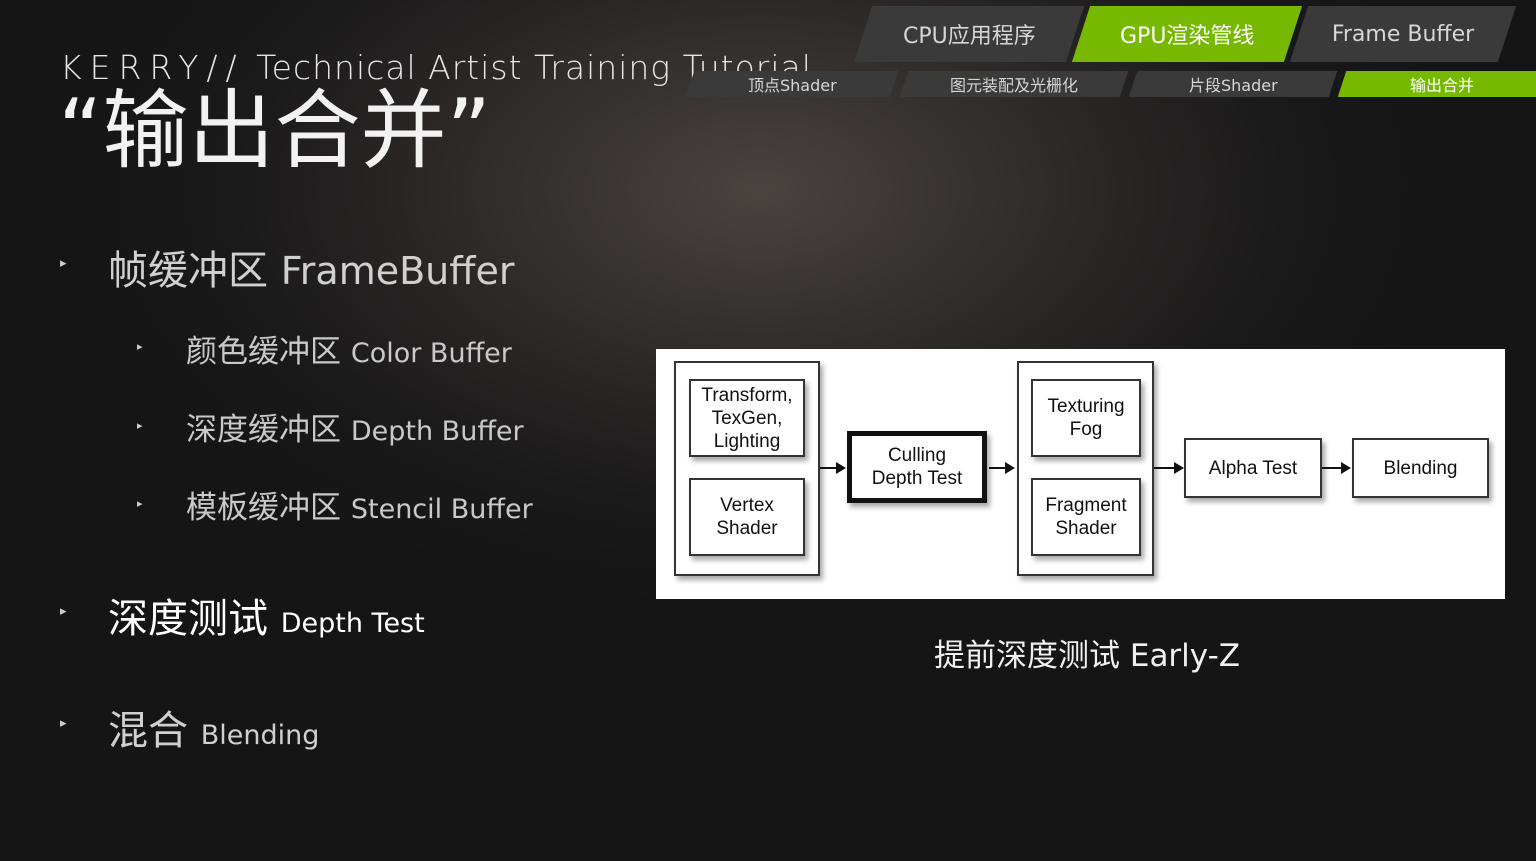 Image resolution: width=1536 pixels, height=861 pixels. What do you see at coordinates (352, 623) in the screenshot?
I see `depth-test-en: Depth Test` at bounding box center [352, 623].